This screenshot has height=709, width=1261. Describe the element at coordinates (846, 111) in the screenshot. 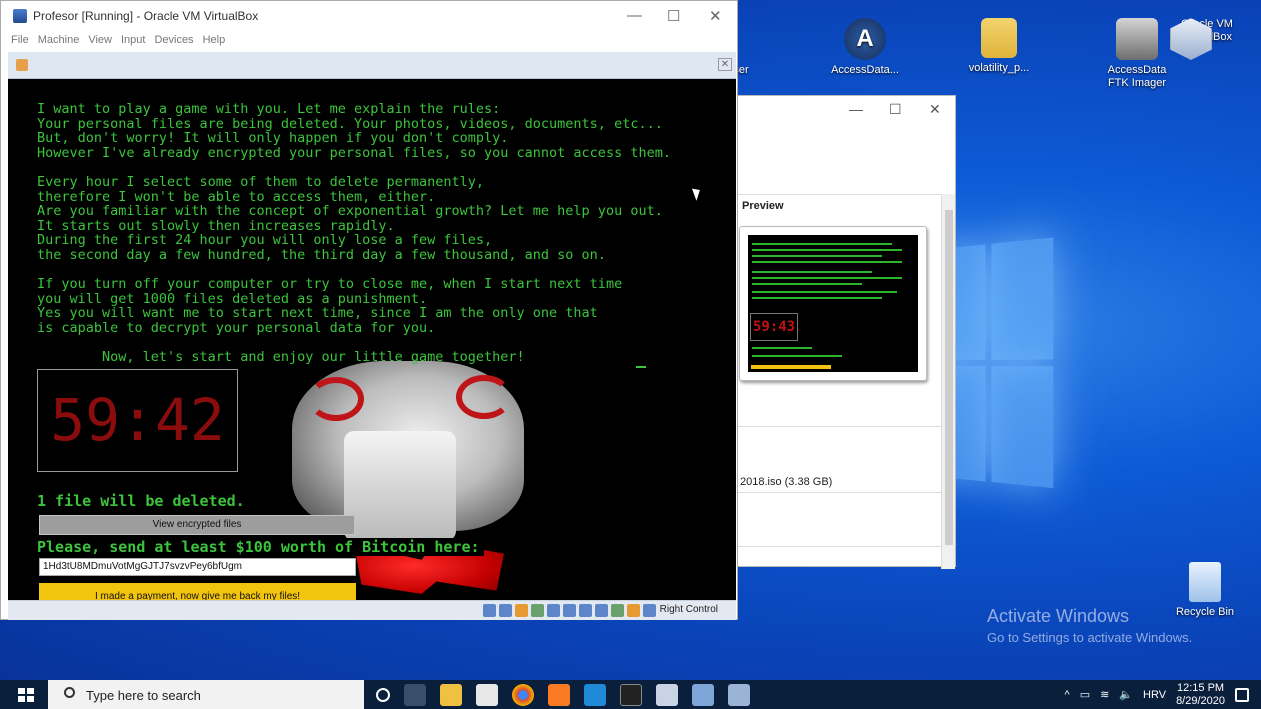

I see `explorer-titlebar: — ☐ ✕` at that location.